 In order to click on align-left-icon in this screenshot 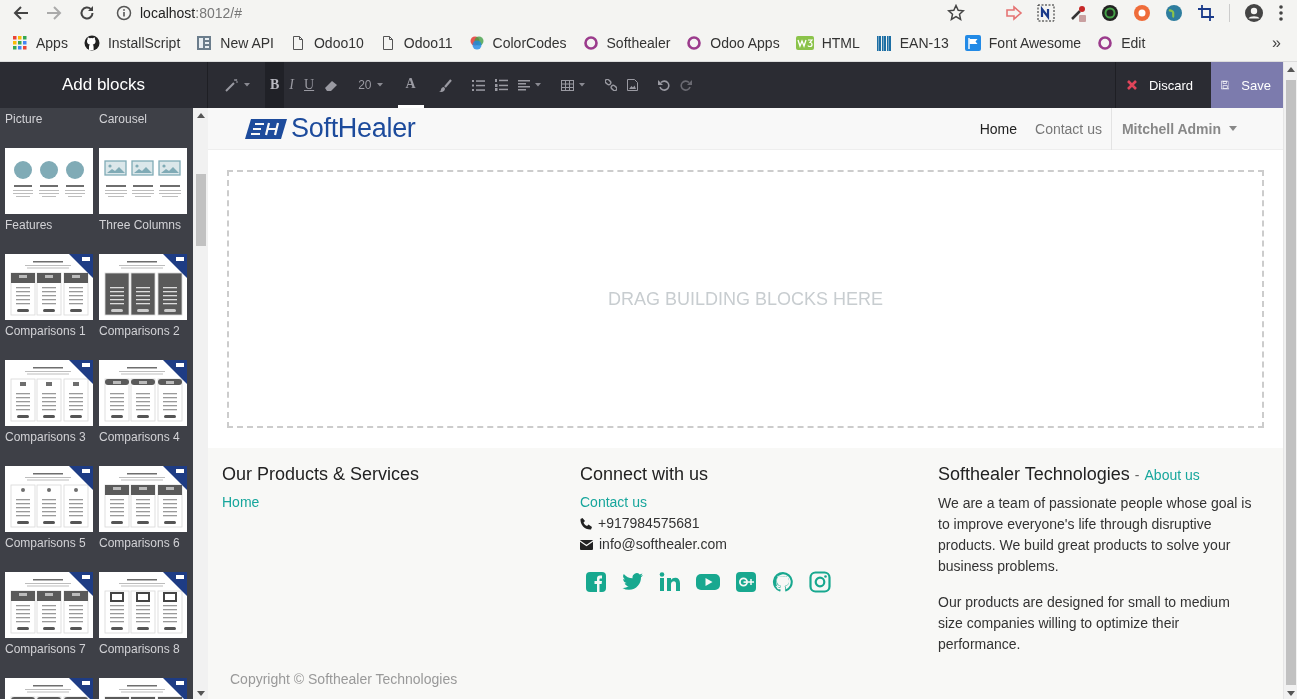, I will do `click(523, 85)`.